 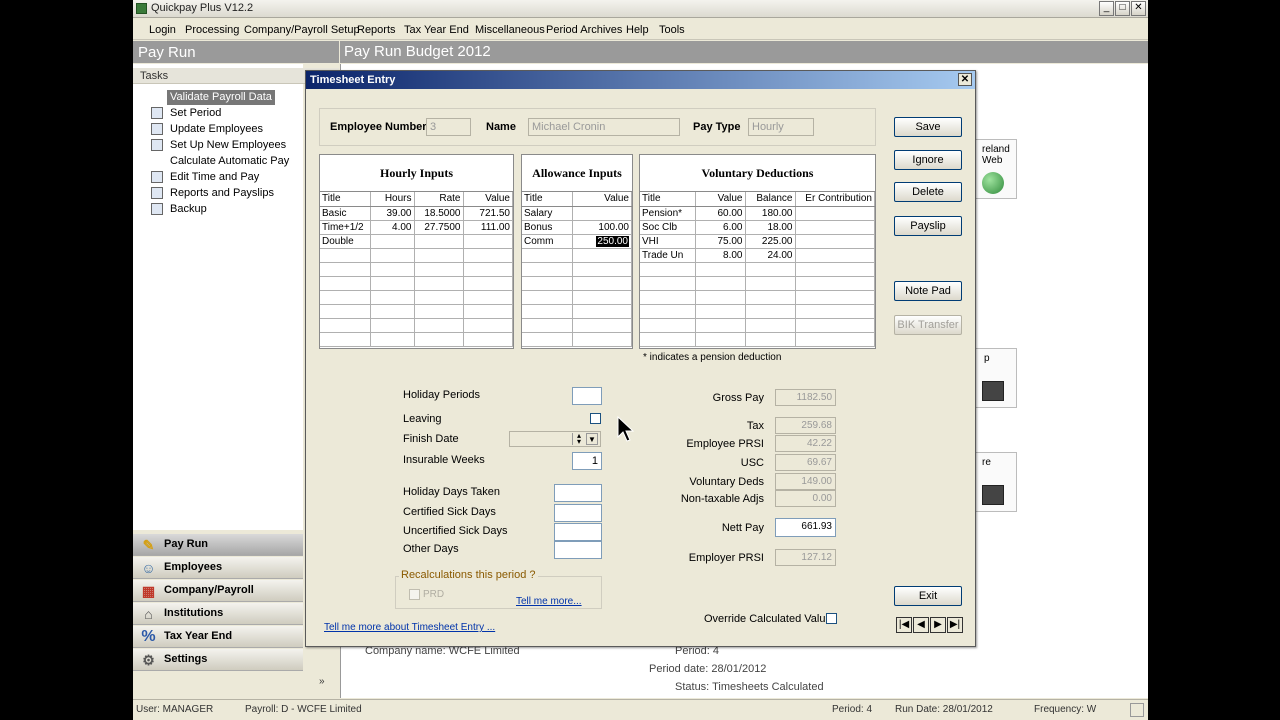 I want to click on selected-value: 250.00, so click(x=612, y=241).